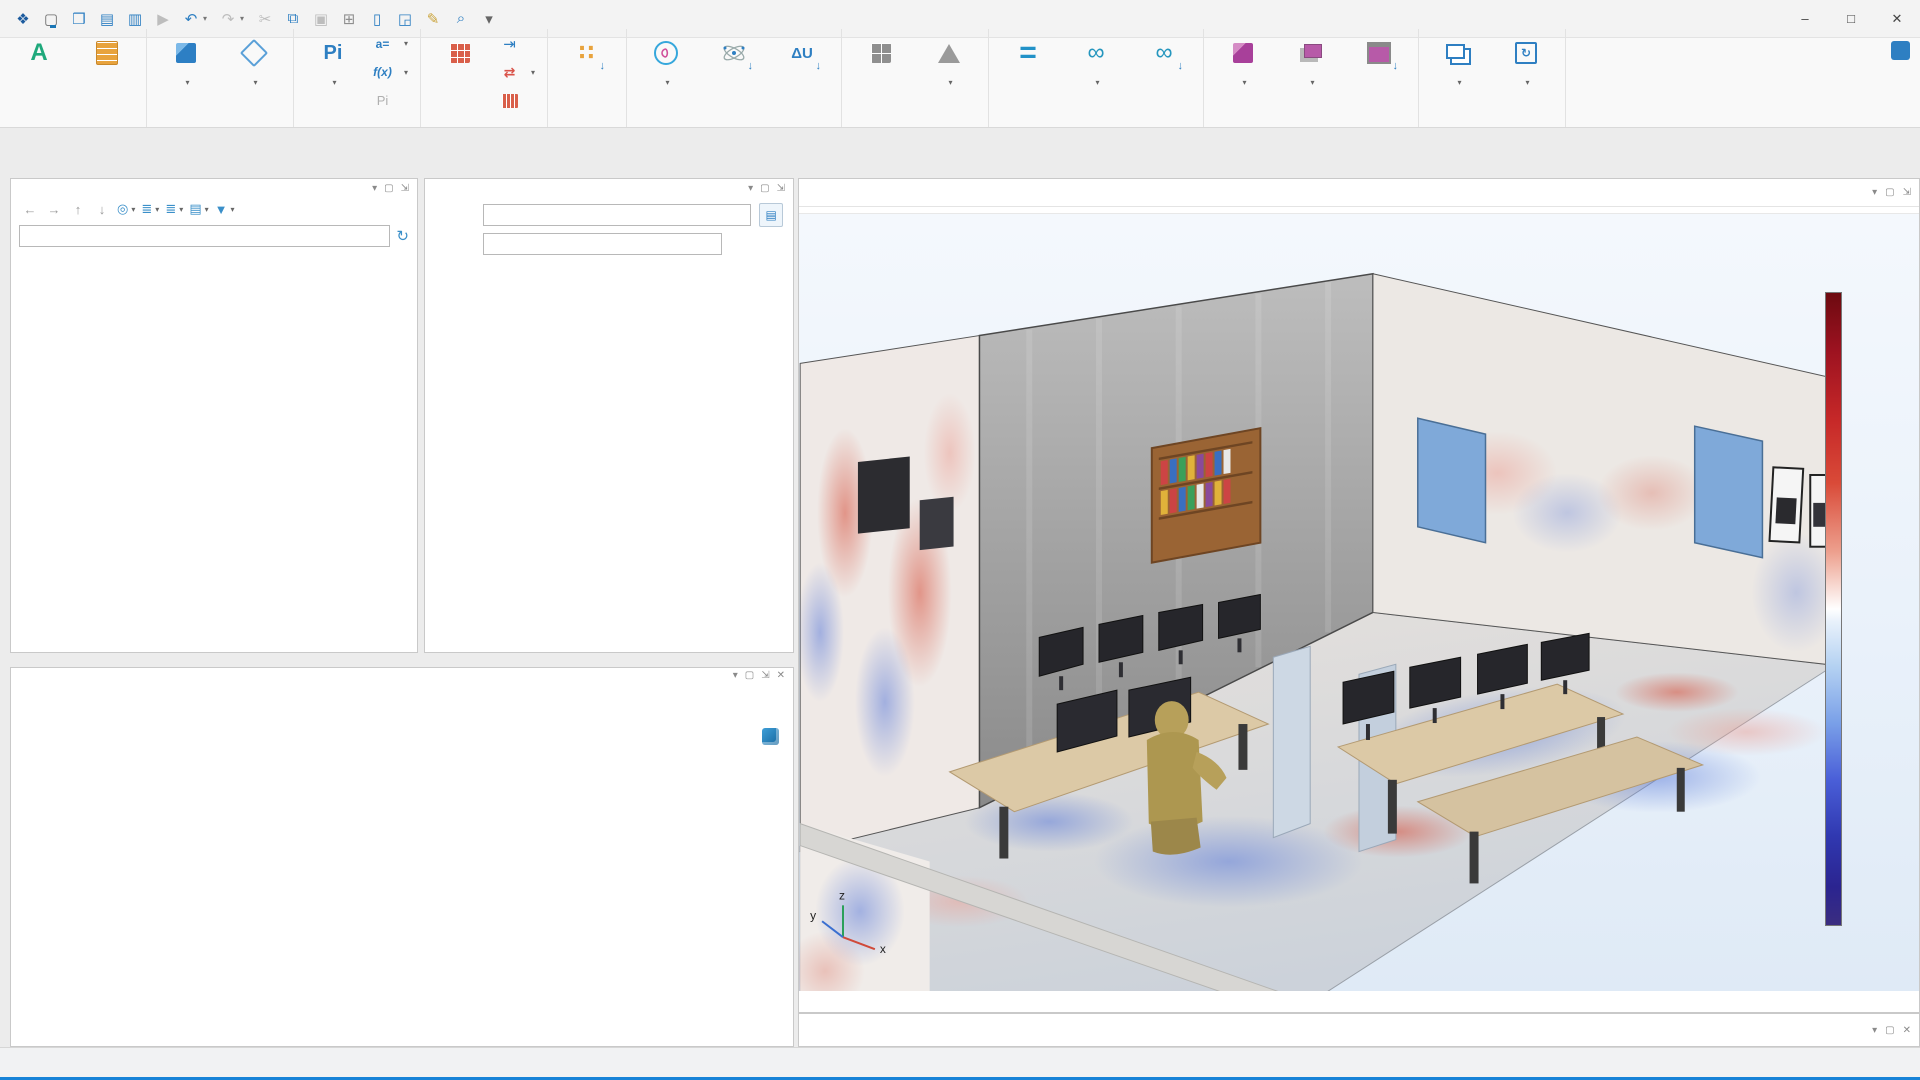  What do you see at coordinates (54, 209) in the screenshot?
I see `forward-arrow: →` at bounding box center [54, 209].